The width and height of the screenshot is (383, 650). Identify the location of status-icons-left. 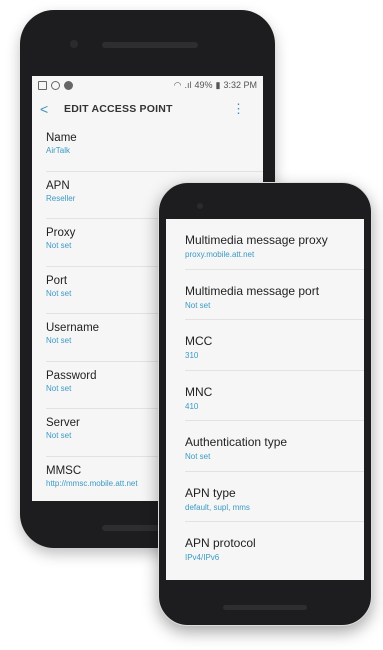
(55, 85).